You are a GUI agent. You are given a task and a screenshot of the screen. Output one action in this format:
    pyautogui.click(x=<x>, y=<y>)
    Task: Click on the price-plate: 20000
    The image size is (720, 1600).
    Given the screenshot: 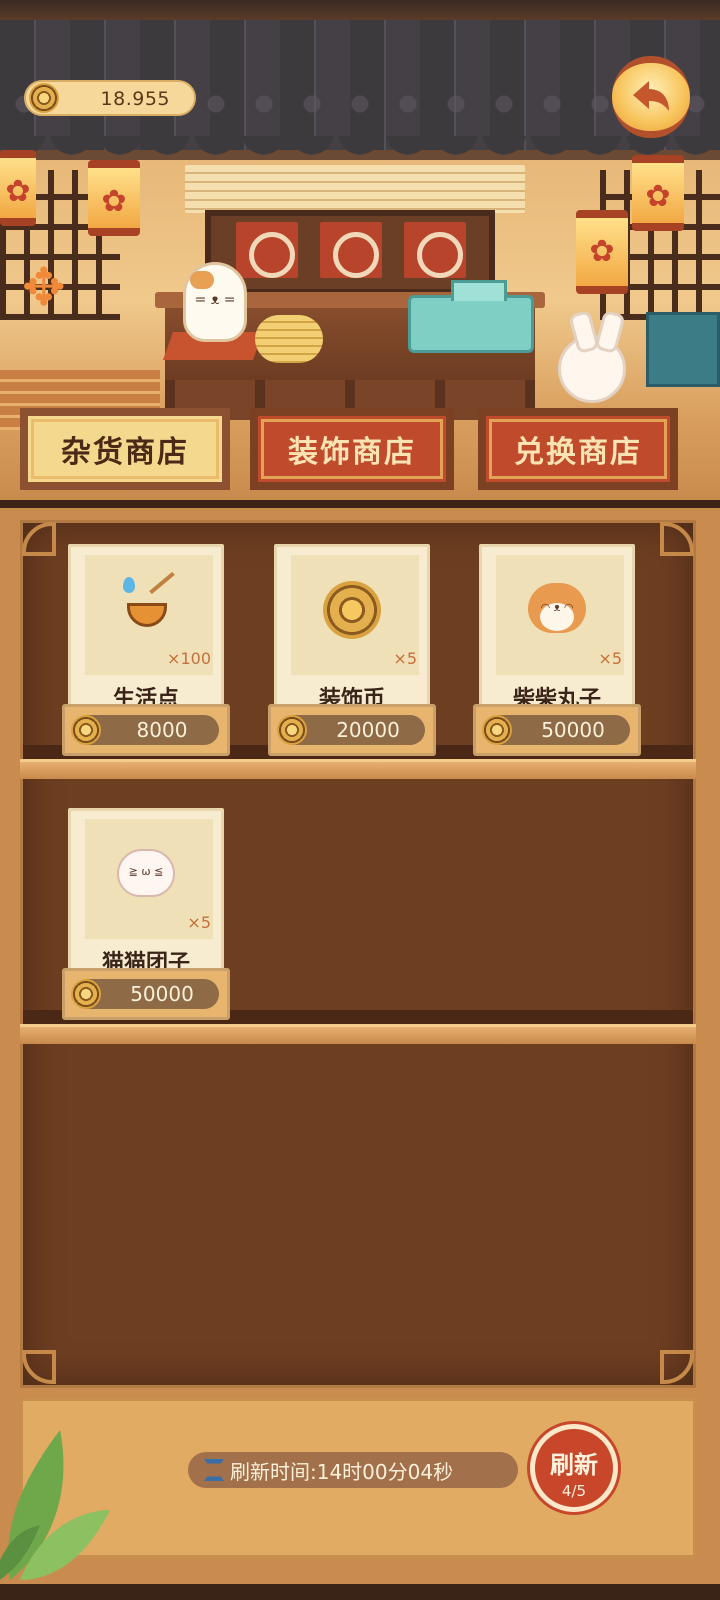 What is the action you would take?
    pyautogui.click(x=352, y=730)
    